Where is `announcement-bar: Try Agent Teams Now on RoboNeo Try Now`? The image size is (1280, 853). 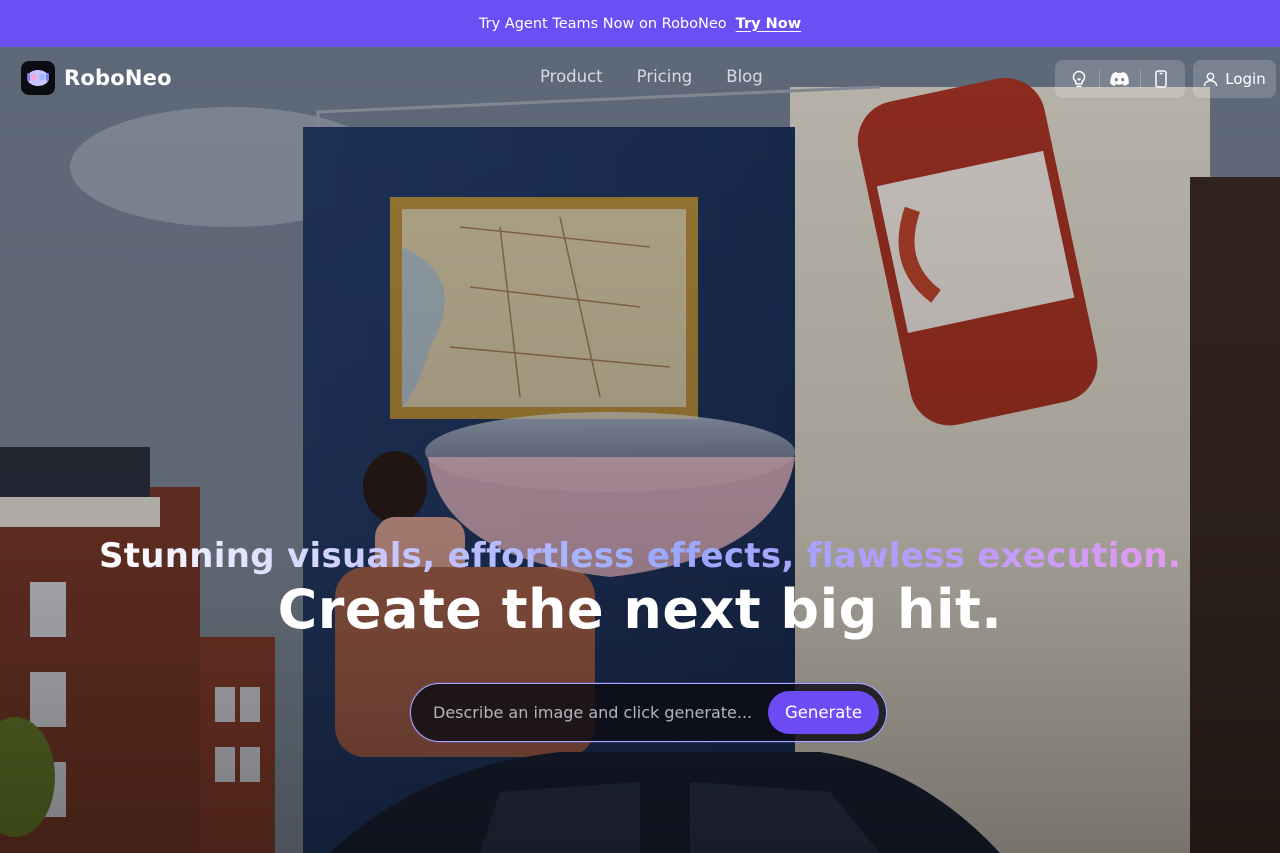 announcement-bar: Try Agent Teams Now on RoboNeo Try Now is located at coordinates (640, 23).